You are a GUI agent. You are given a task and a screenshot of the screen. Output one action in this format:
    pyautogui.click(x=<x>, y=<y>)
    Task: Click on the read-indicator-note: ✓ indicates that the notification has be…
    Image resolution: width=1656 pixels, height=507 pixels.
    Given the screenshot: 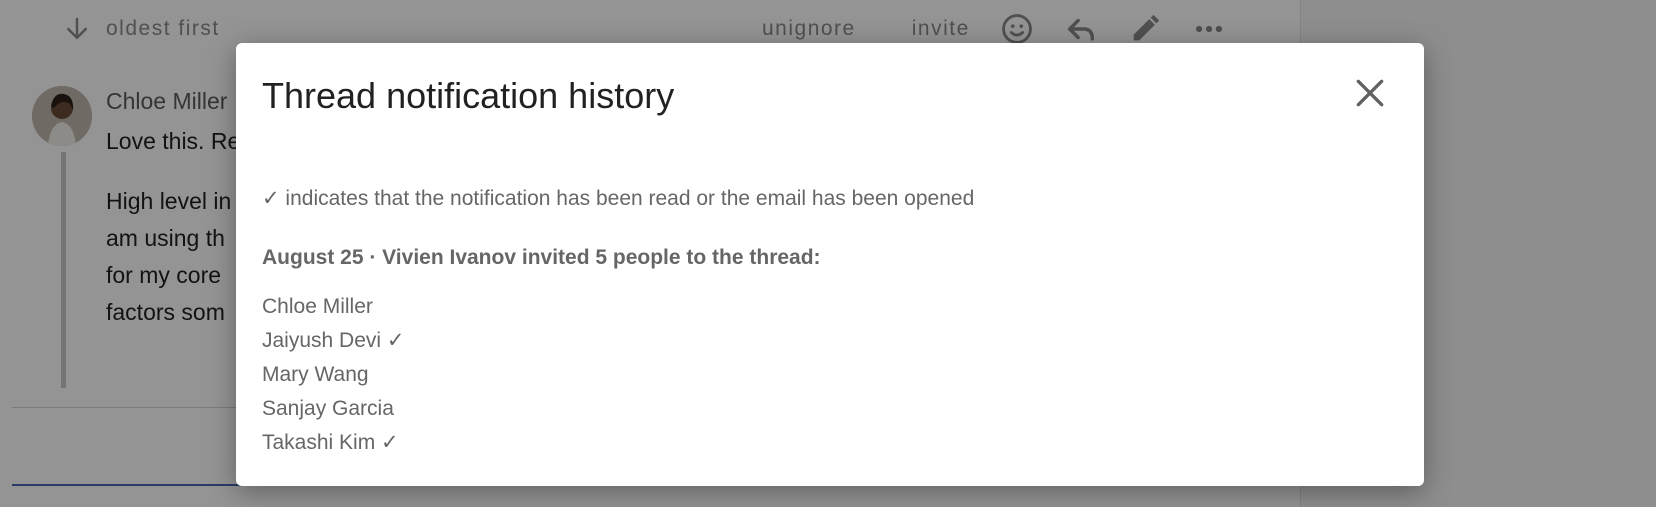 What is the action you would take?
    pyautogui.click(x=618, y=198)
    